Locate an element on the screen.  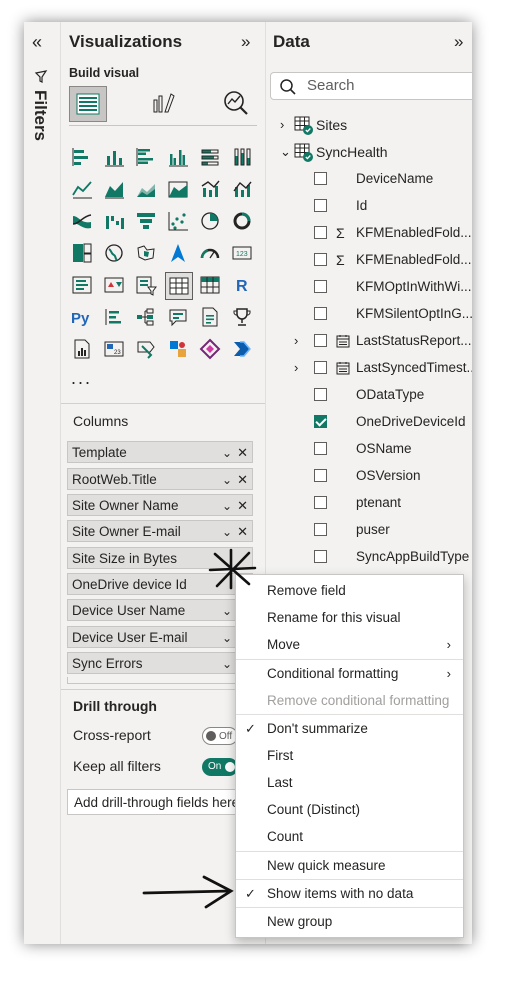
expand-right-icon: » is located at coordinates (245, 42).